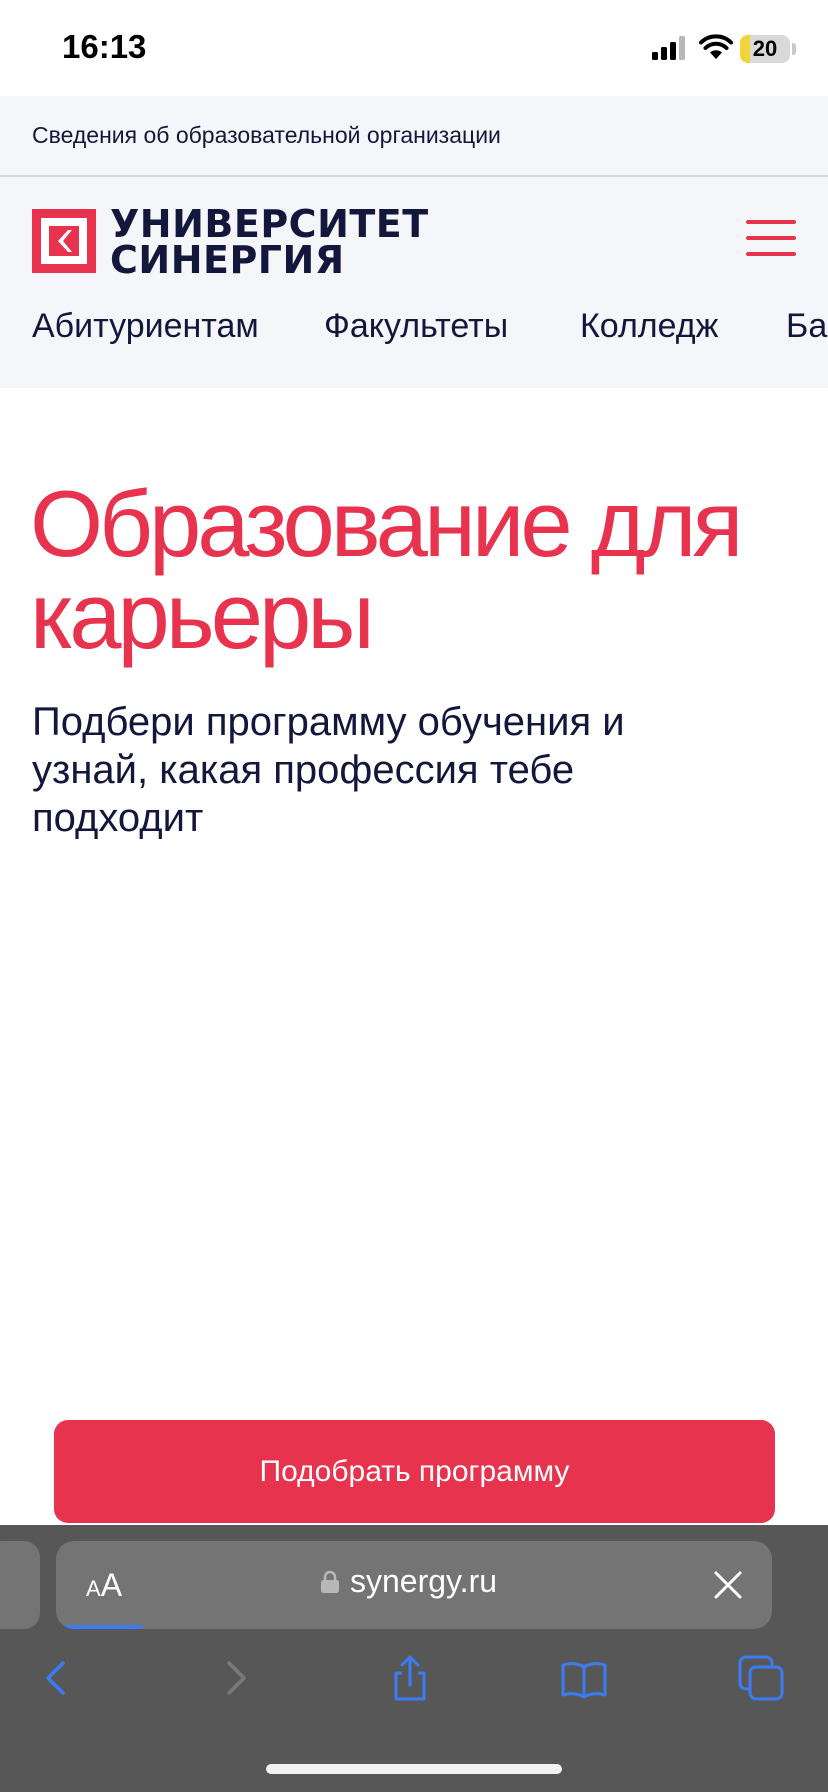 The image size is (828, 1792). What do you see at coordinates (584, 1678) in the screenshot?
I see `bookmarks-icon` at bounding box center [584, 1678].